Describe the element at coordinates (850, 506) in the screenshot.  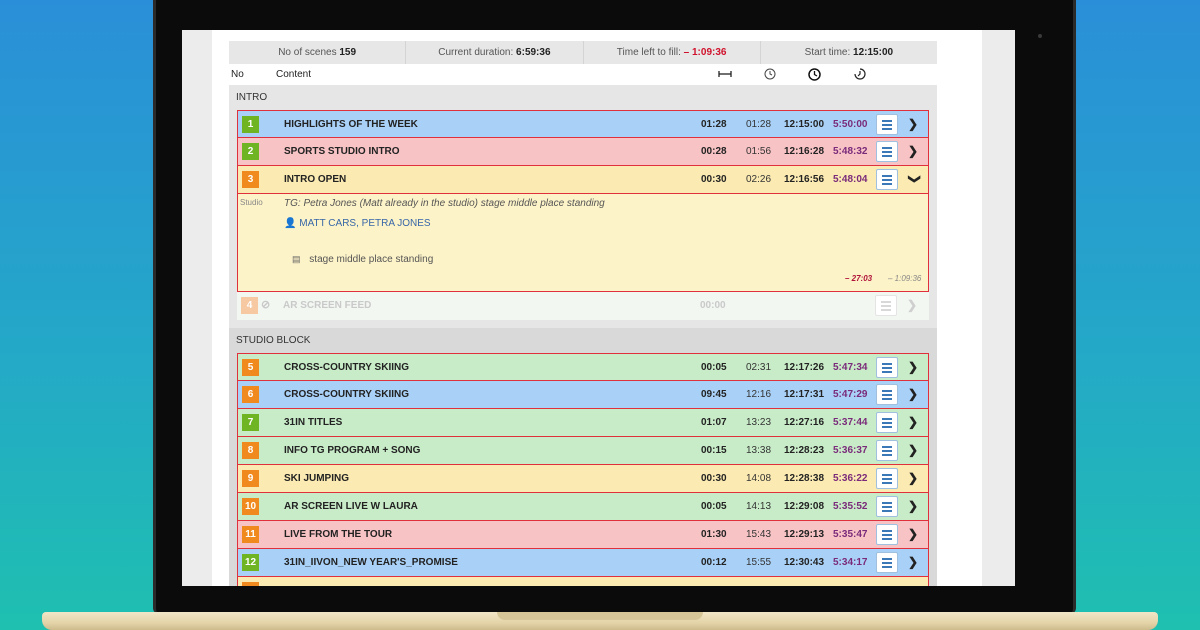
I see `scene-countdown: 5:35:52` at that location.